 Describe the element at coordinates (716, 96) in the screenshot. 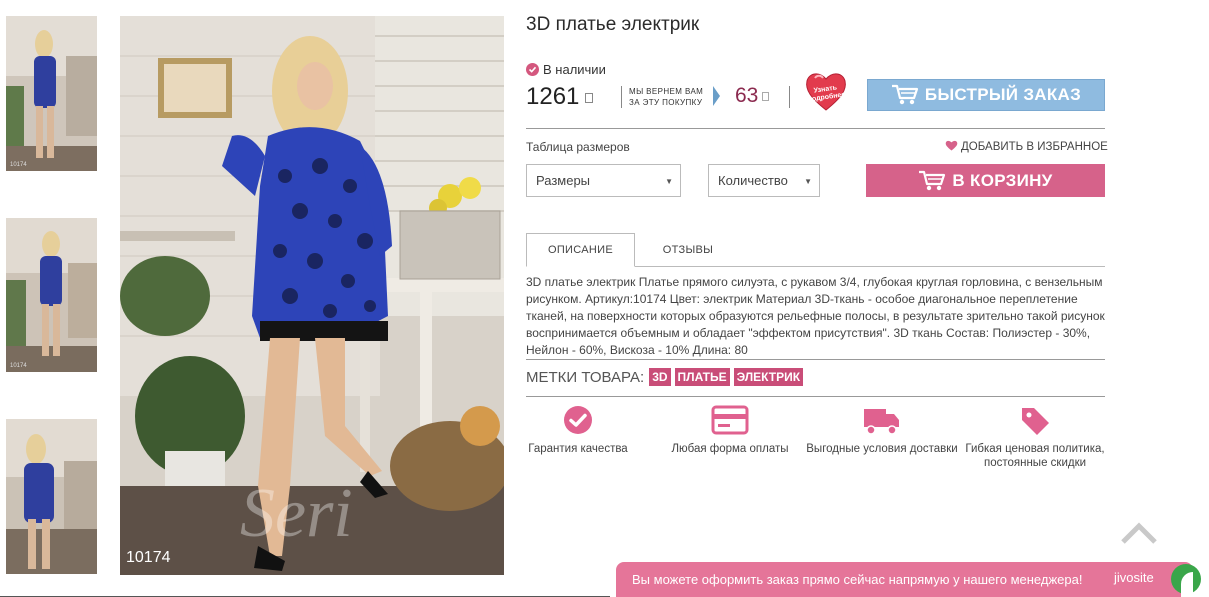

I see `arrow-right-icon` at that location.